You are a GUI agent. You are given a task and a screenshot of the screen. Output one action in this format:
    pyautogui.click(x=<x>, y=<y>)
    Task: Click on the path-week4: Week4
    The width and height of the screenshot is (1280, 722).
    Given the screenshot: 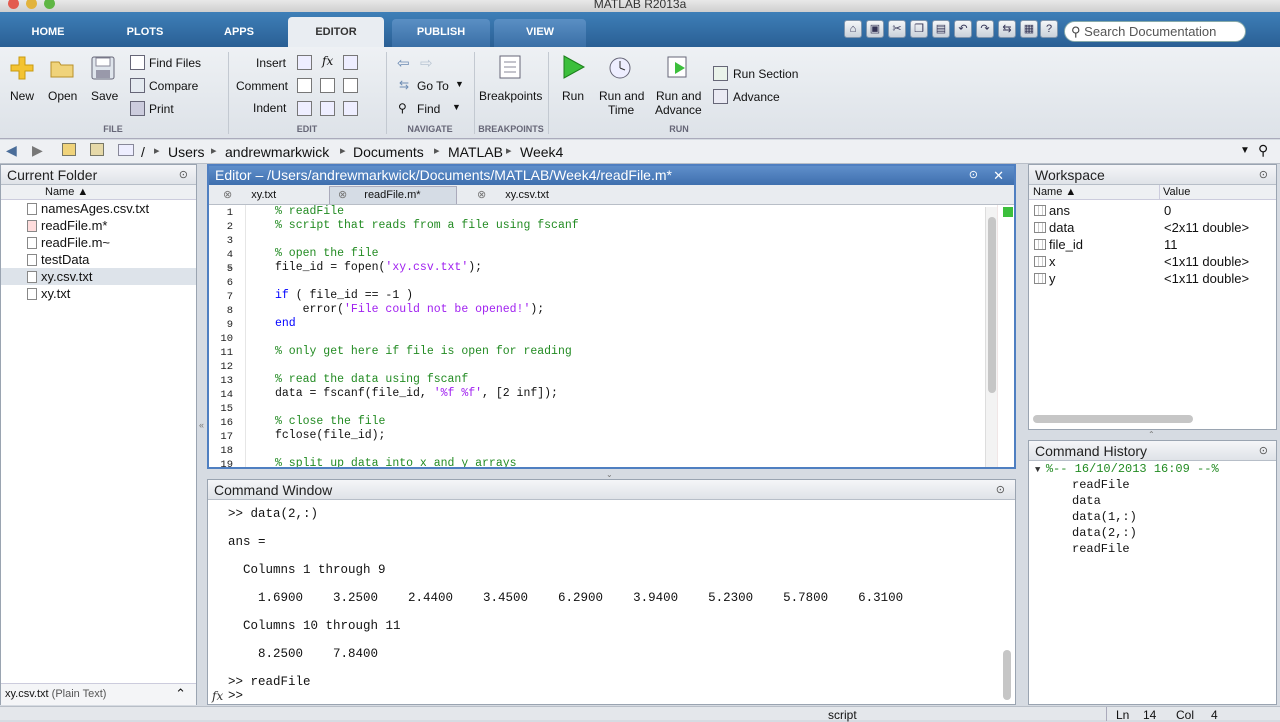 What is the action you would take?
    pyautogui.click(x=541, y=152)
    